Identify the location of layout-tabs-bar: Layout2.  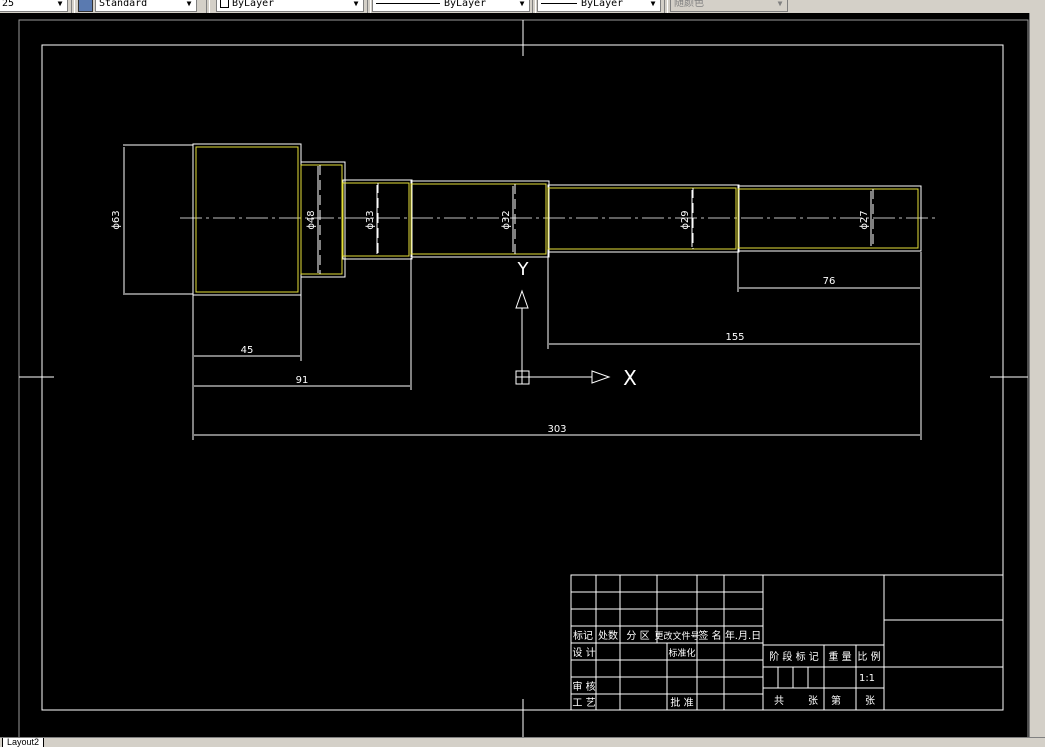
(522, 742).